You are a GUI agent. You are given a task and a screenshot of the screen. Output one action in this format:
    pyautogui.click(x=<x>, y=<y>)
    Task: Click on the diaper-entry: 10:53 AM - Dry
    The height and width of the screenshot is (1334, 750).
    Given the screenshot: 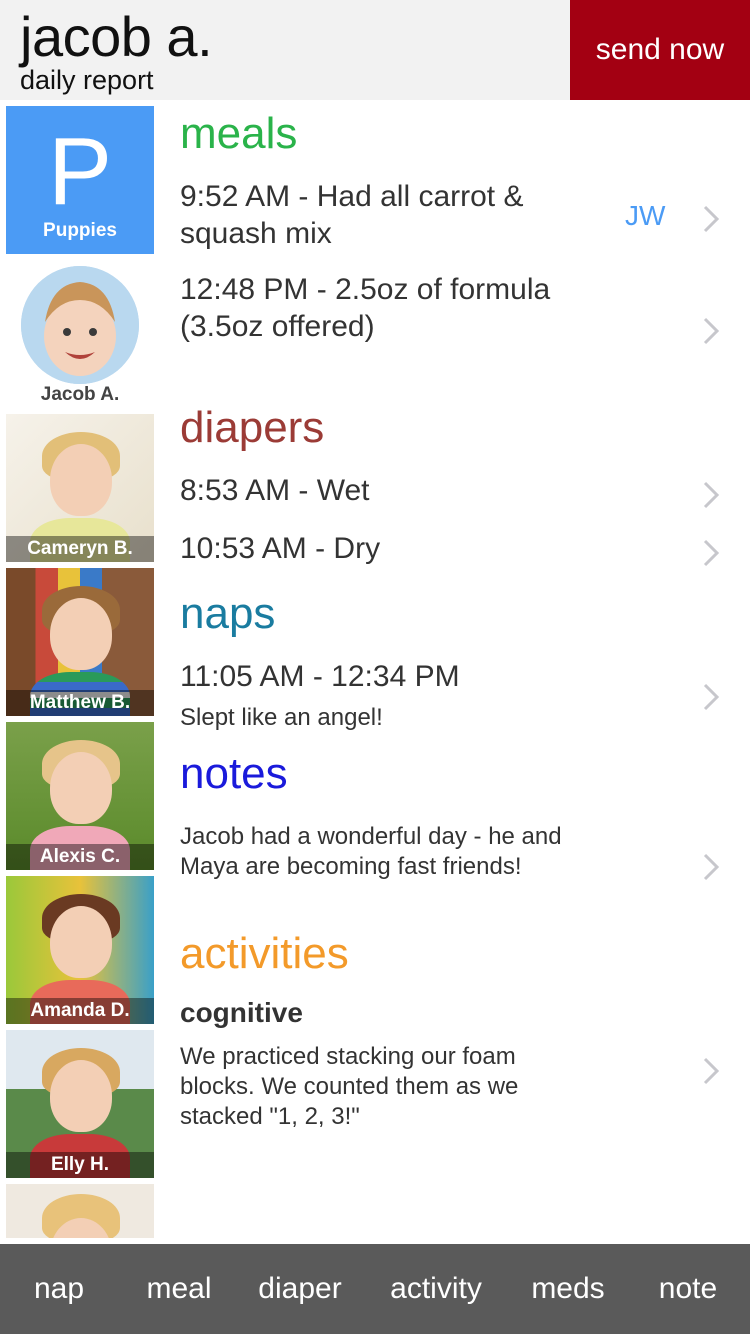 What is the action you would take?
    pyautogui.click(x=400, y=548)
    